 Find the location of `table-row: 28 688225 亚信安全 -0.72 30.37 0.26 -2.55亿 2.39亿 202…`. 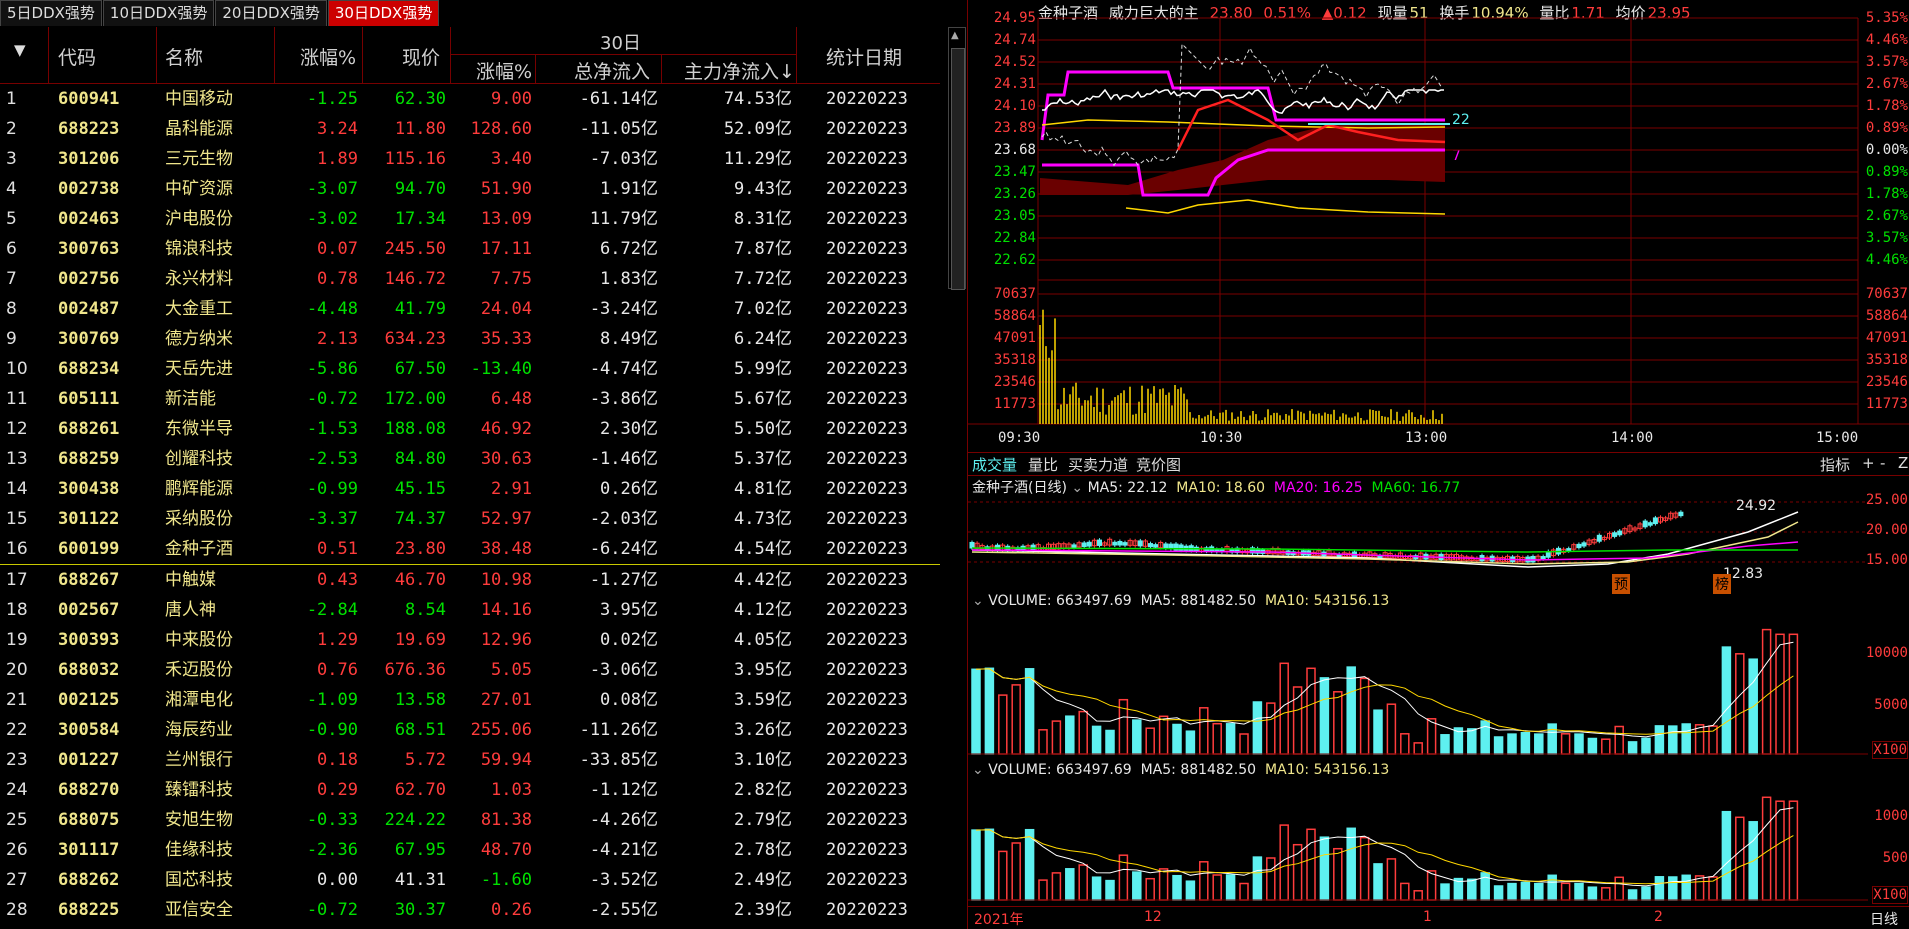

table-row: 28 688225 亚信安全 -0.72 30.37 0.26 -2.55亿 2.39亿 202… is located at coordinates (470, 910).